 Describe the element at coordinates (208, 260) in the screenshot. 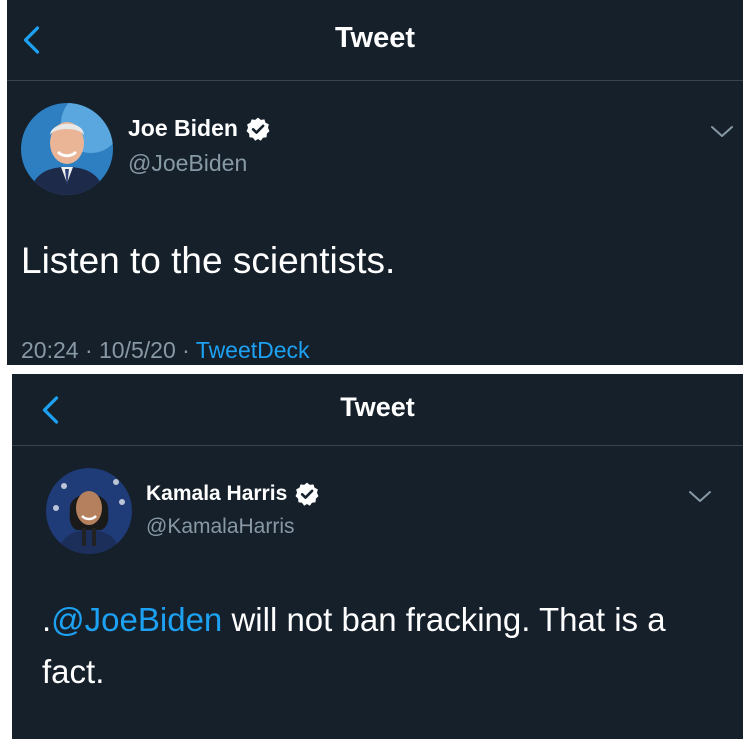

I see `tweet-text: Listen to the scientists.` at that location.